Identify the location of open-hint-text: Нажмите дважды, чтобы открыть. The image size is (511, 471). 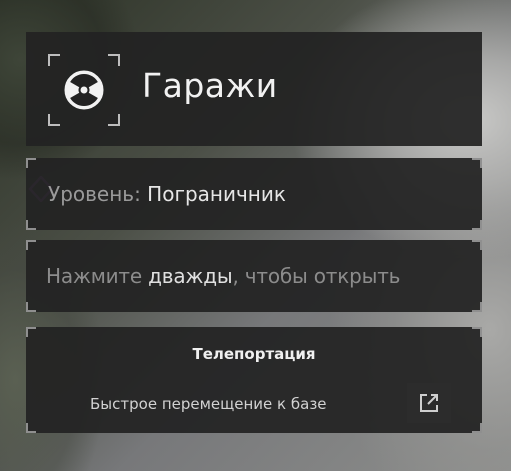
(223, 276).